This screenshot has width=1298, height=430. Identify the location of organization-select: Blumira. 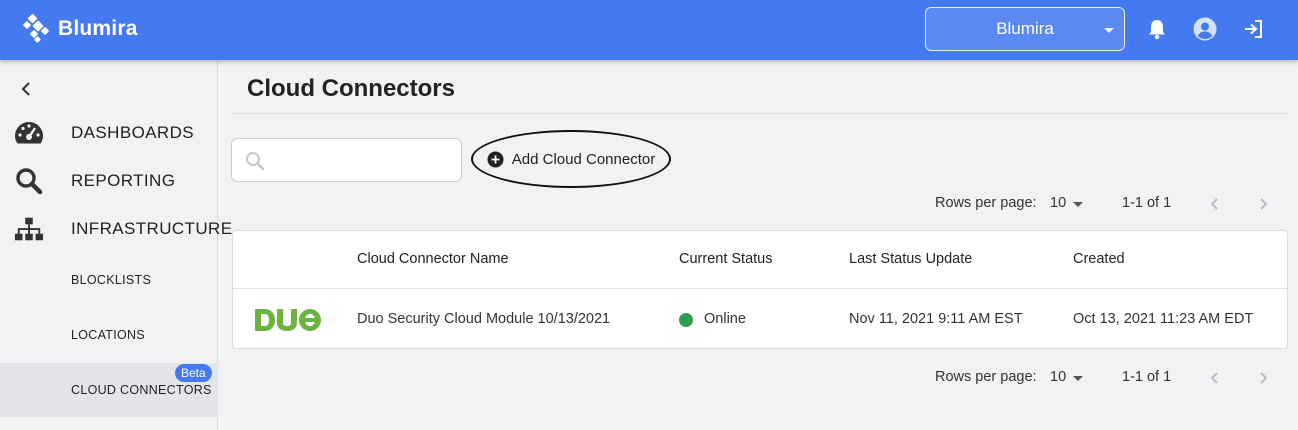
(1025, 29).